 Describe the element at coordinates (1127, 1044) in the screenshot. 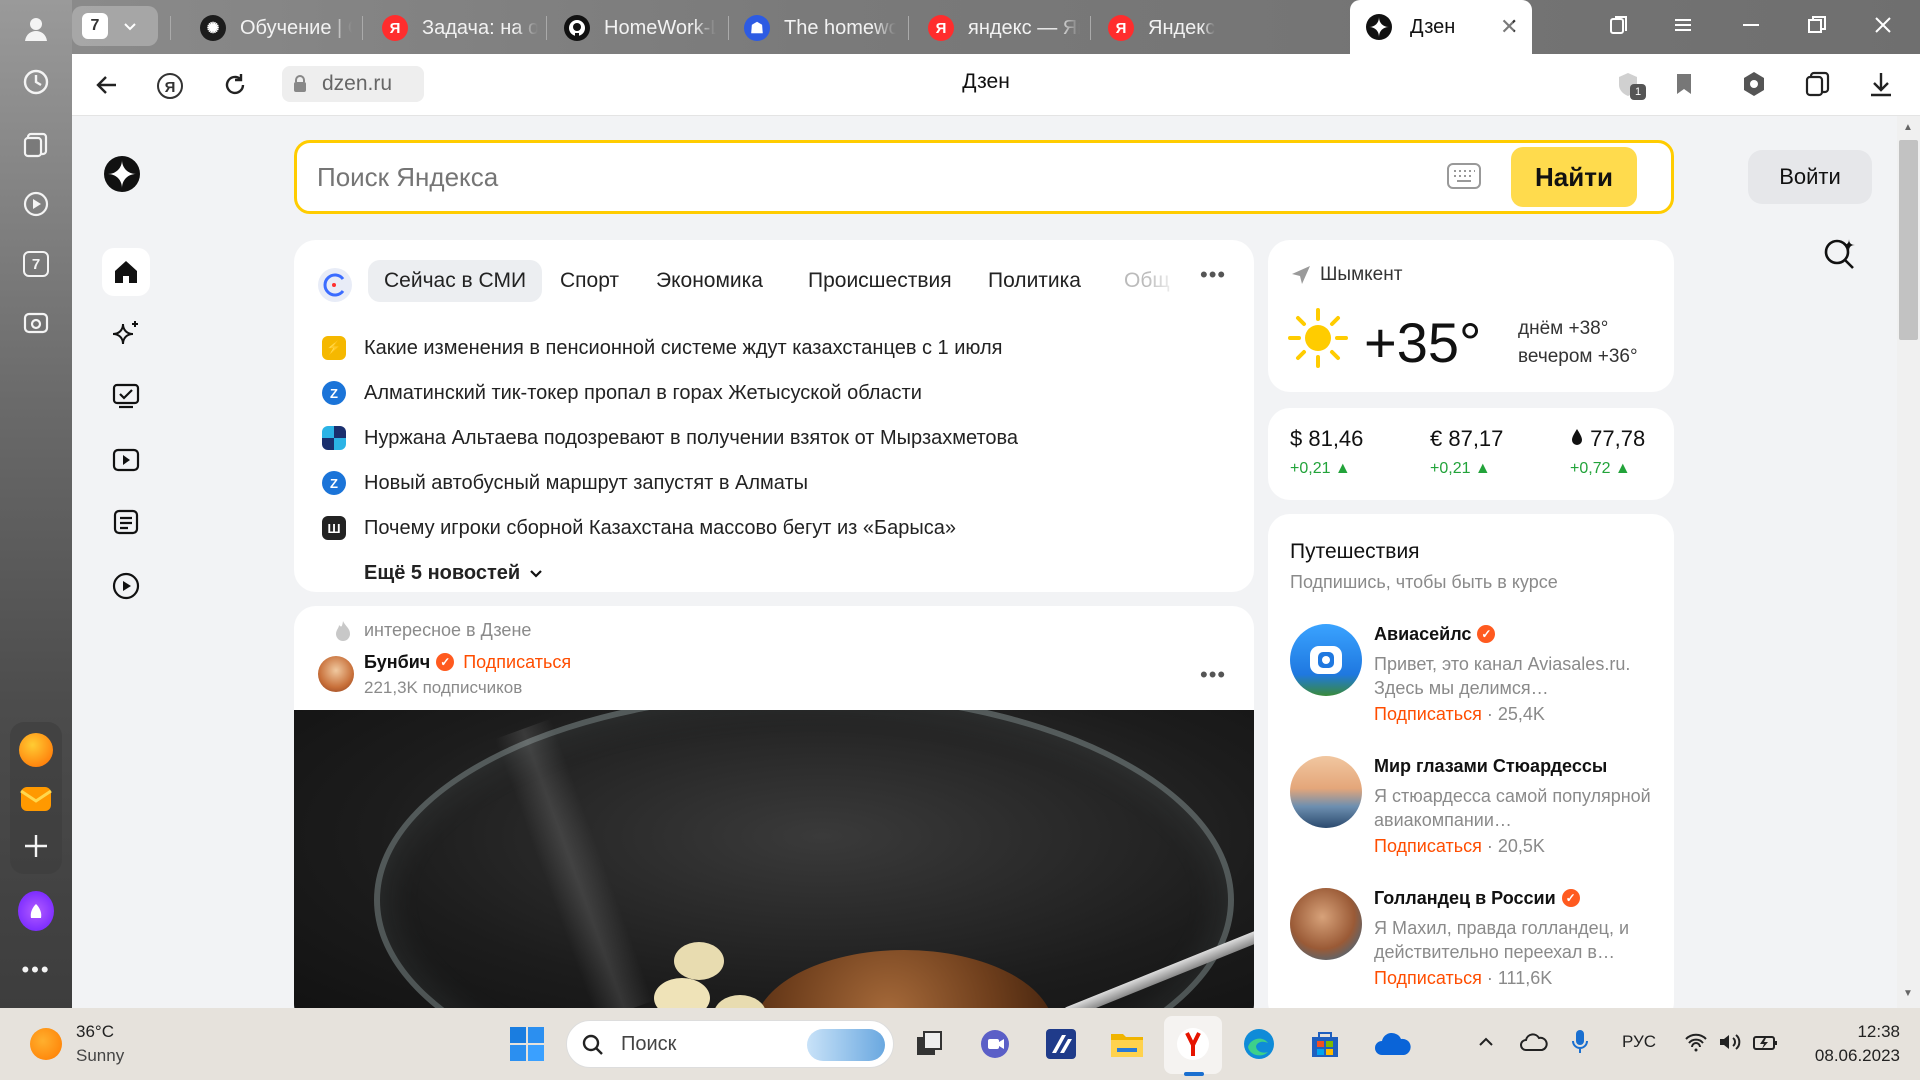

I see `file-explorer-icon` at that location.